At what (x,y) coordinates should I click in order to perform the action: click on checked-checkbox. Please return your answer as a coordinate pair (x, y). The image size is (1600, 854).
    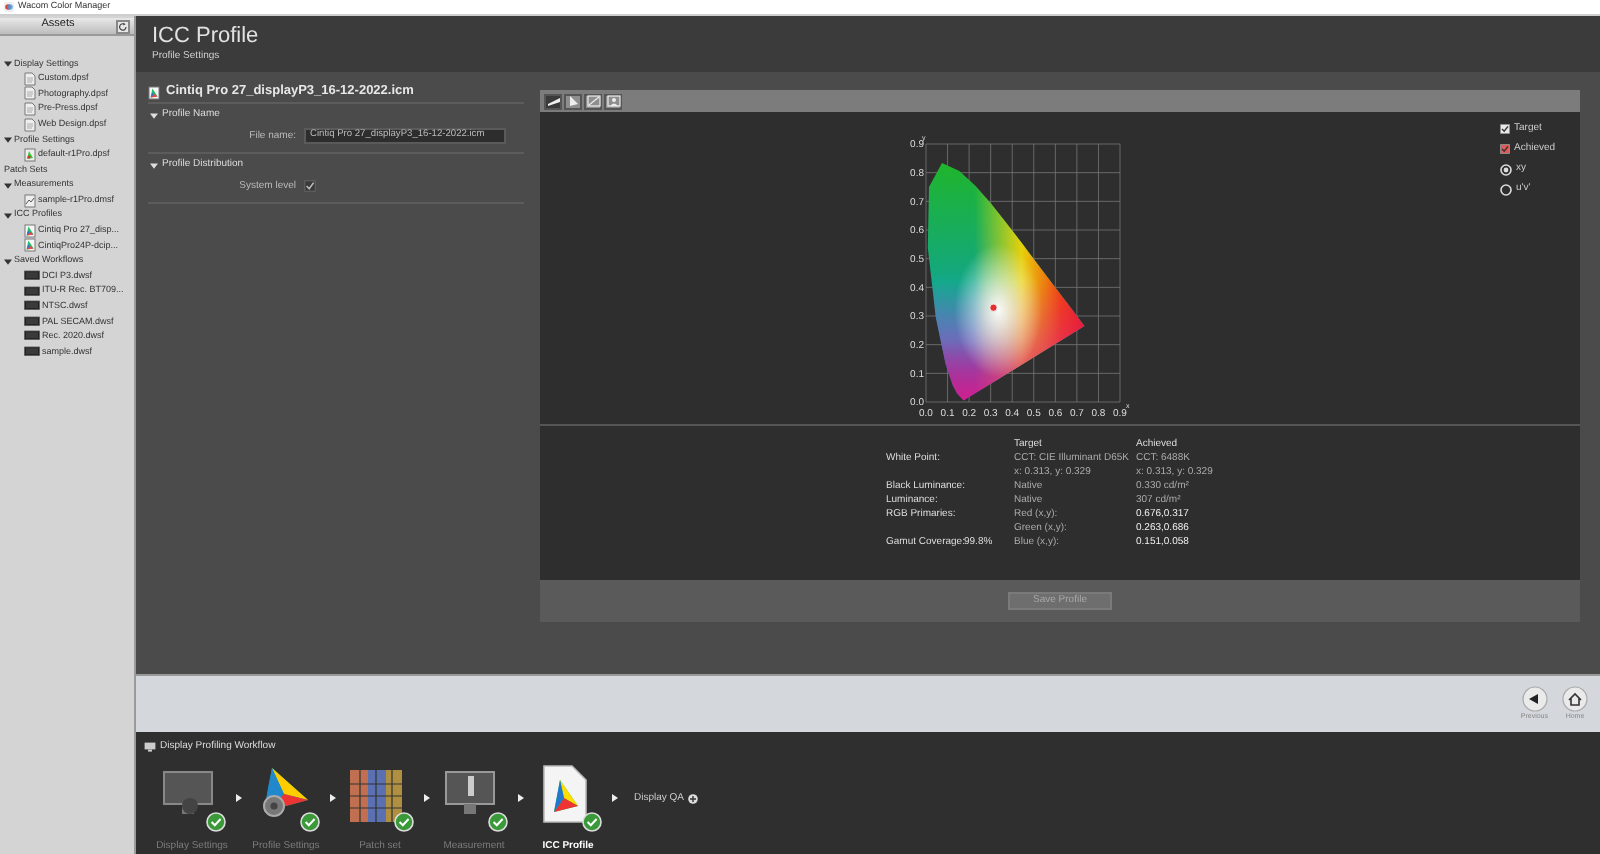
    Looking at the image, I should click on (310, 186).